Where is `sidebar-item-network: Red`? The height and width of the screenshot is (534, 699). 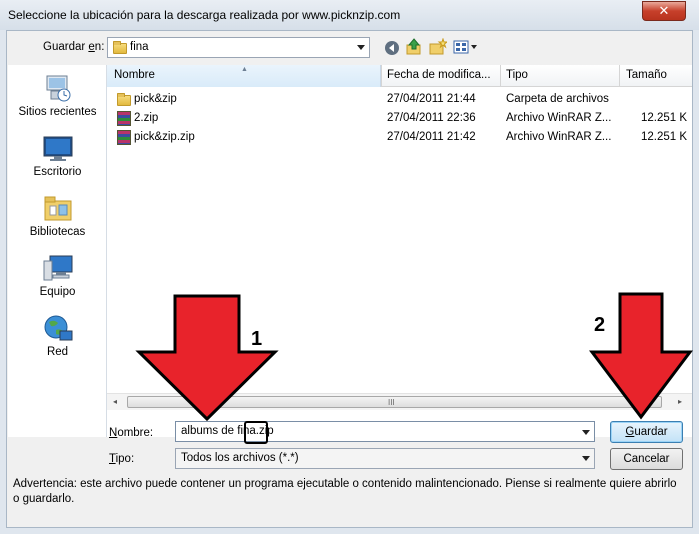 sidebar-item-network: Red is located at coordinates (57, 335).